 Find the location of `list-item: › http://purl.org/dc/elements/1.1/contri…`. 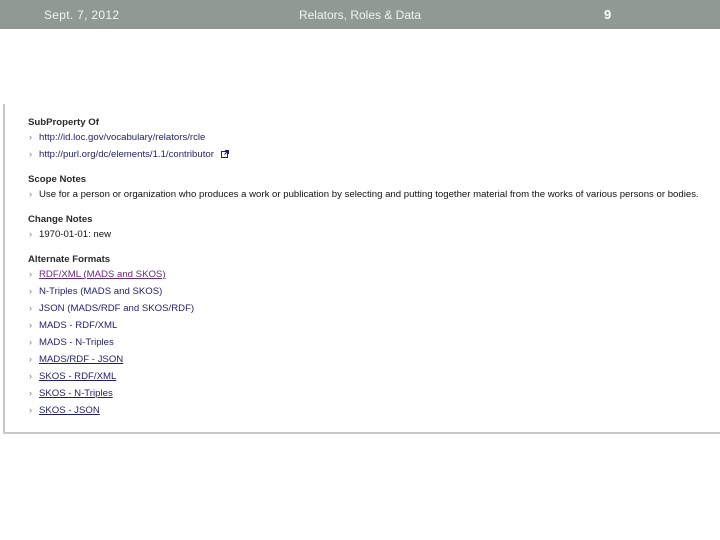

list-item: › http://purl.org/dc/elements/1.1/contri… is located at coordinates (373, 154).